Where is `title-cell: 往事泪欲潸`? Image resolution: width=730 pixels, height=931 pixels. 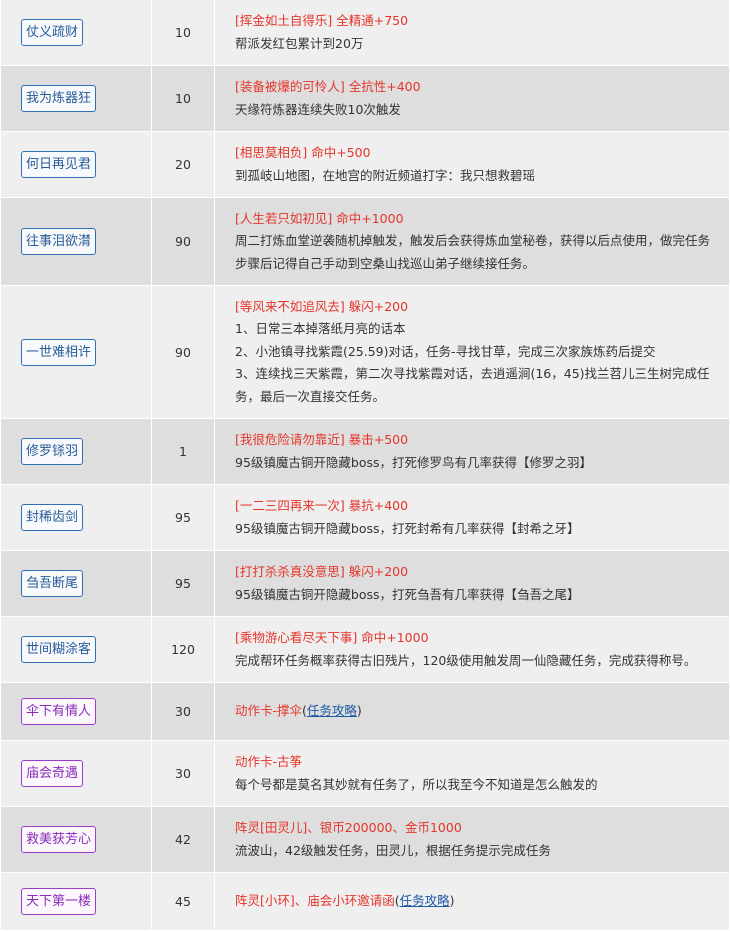
title-cell: 往事泪欲潸 is located at coordinates (76, 241).